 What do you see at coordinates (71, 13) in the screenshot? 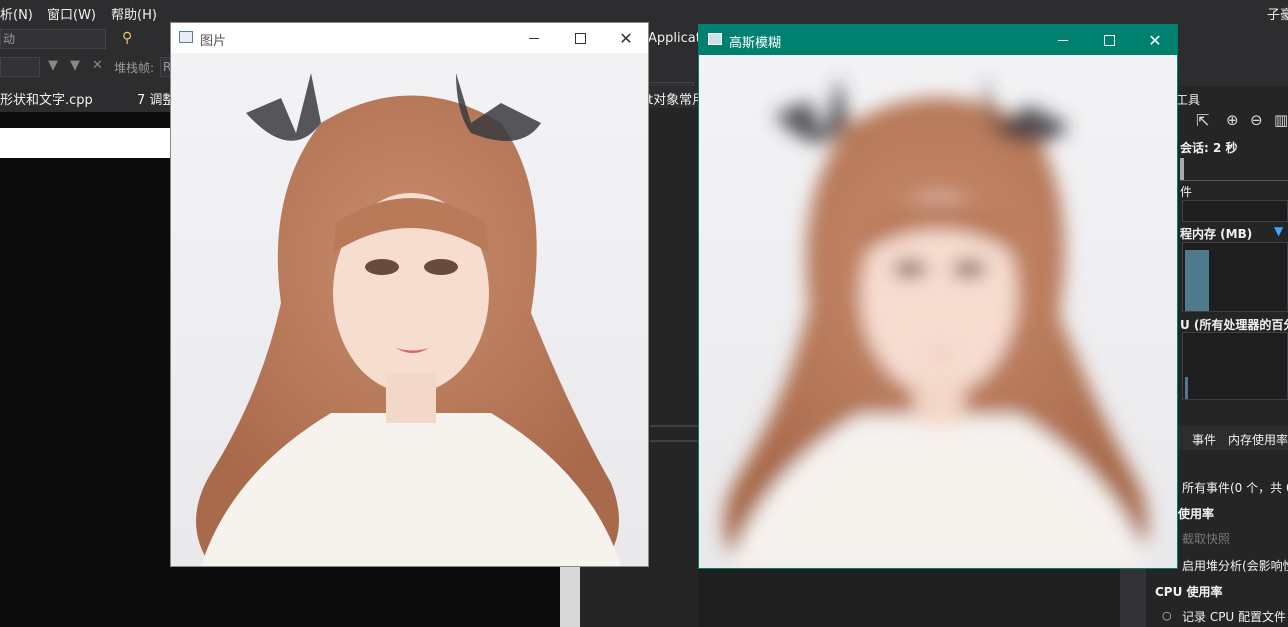
I see `menu-window: 窗口(W)` at bounding box center [71, 13].